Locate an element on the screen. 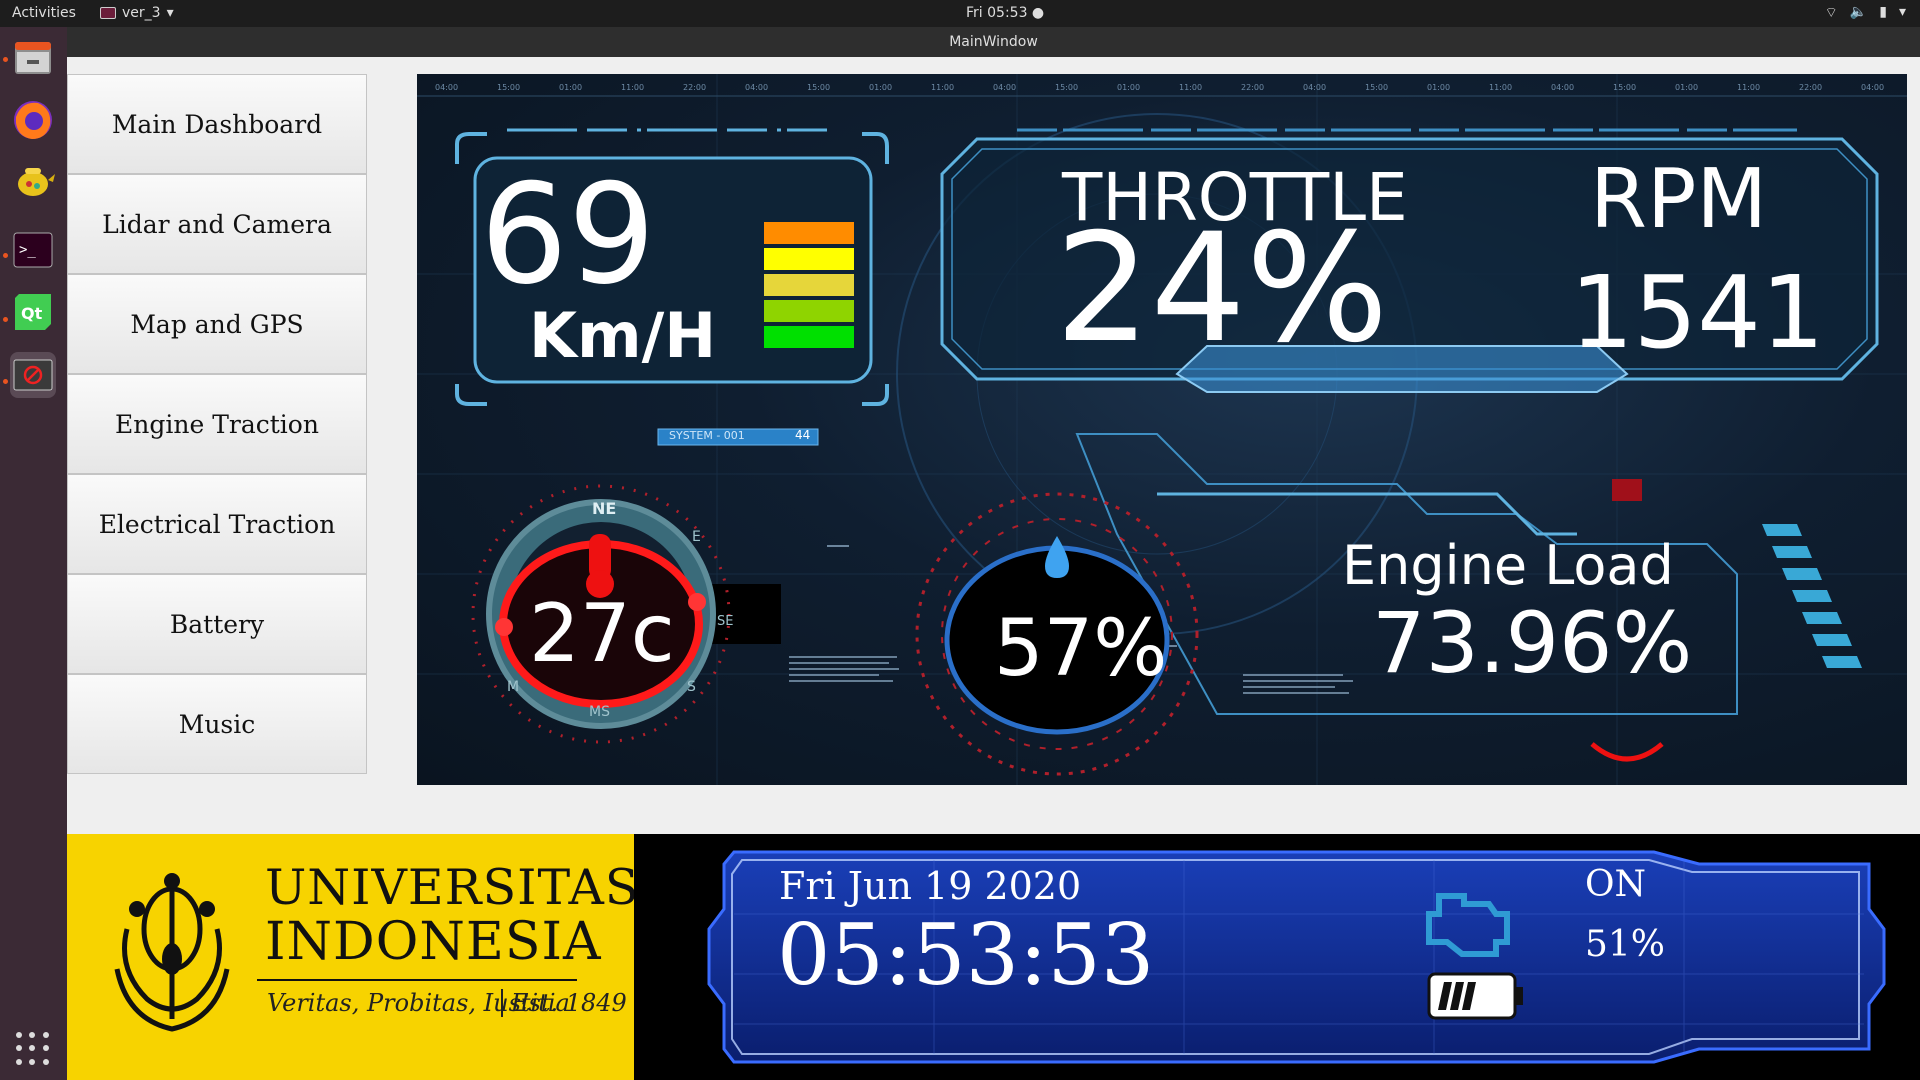 The width and height of the screenshot is (1920, 1080). firefox-icon is located at coordinates (33, 120).